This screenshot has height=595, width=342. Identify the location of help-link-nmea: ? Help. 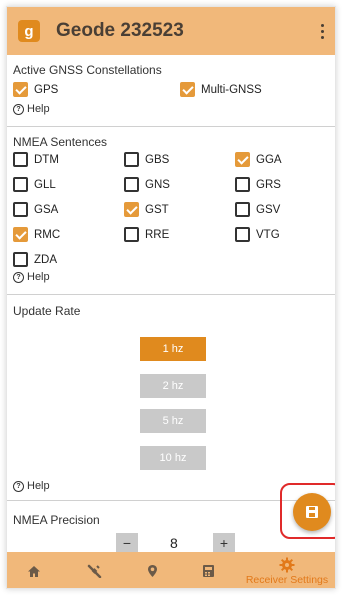
(31, 277).